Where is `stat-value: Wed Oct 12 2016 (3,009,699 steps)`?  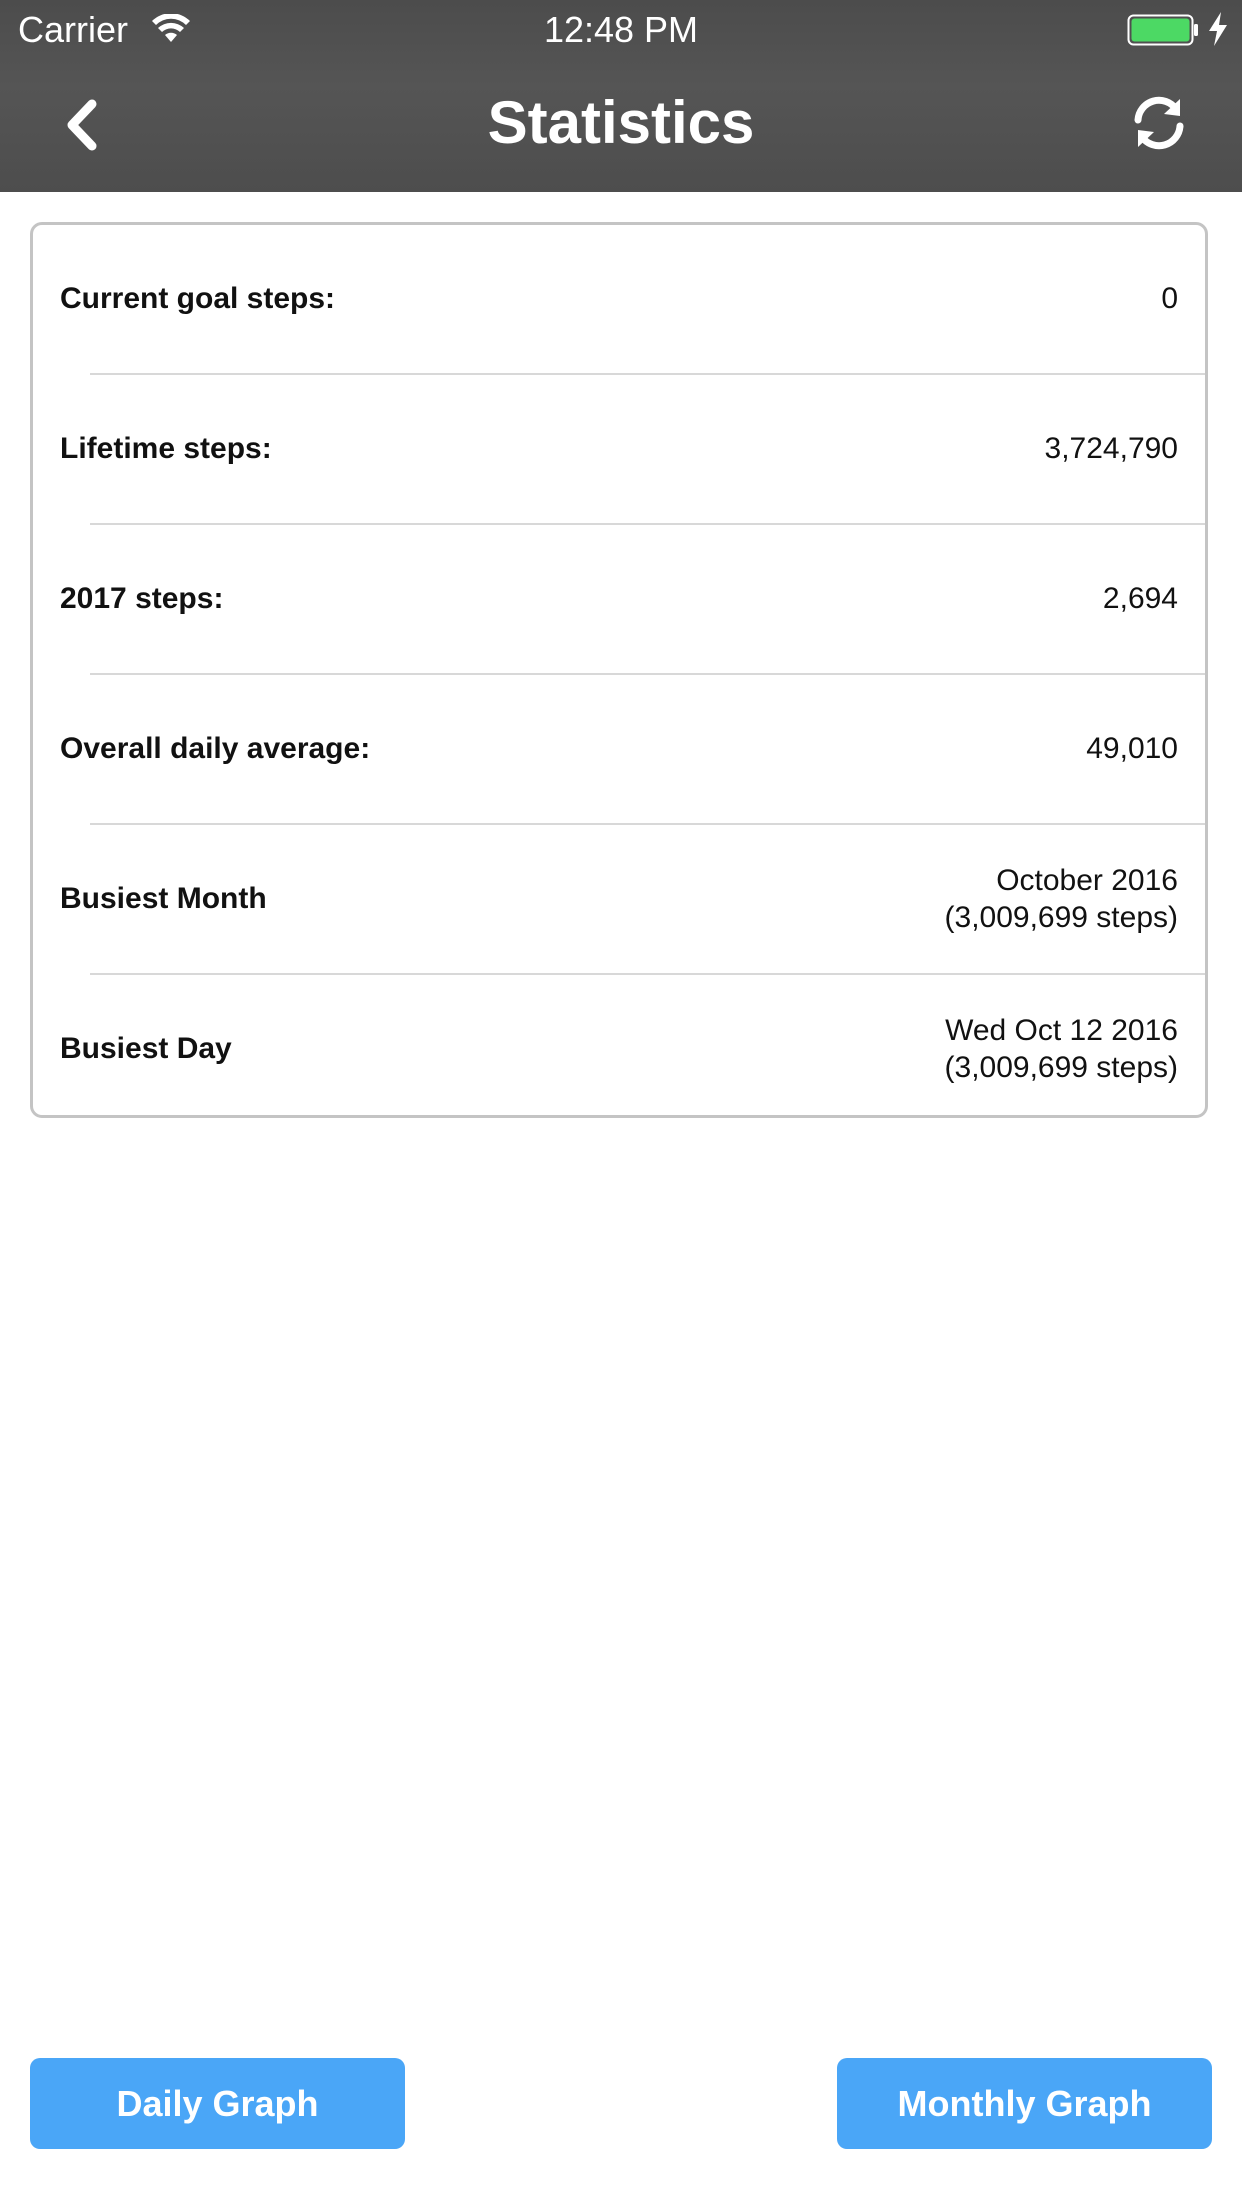
stat-value: Wed Oct 12 2016 (3,009,699 steps) is located at coordinates (1061, 1045).